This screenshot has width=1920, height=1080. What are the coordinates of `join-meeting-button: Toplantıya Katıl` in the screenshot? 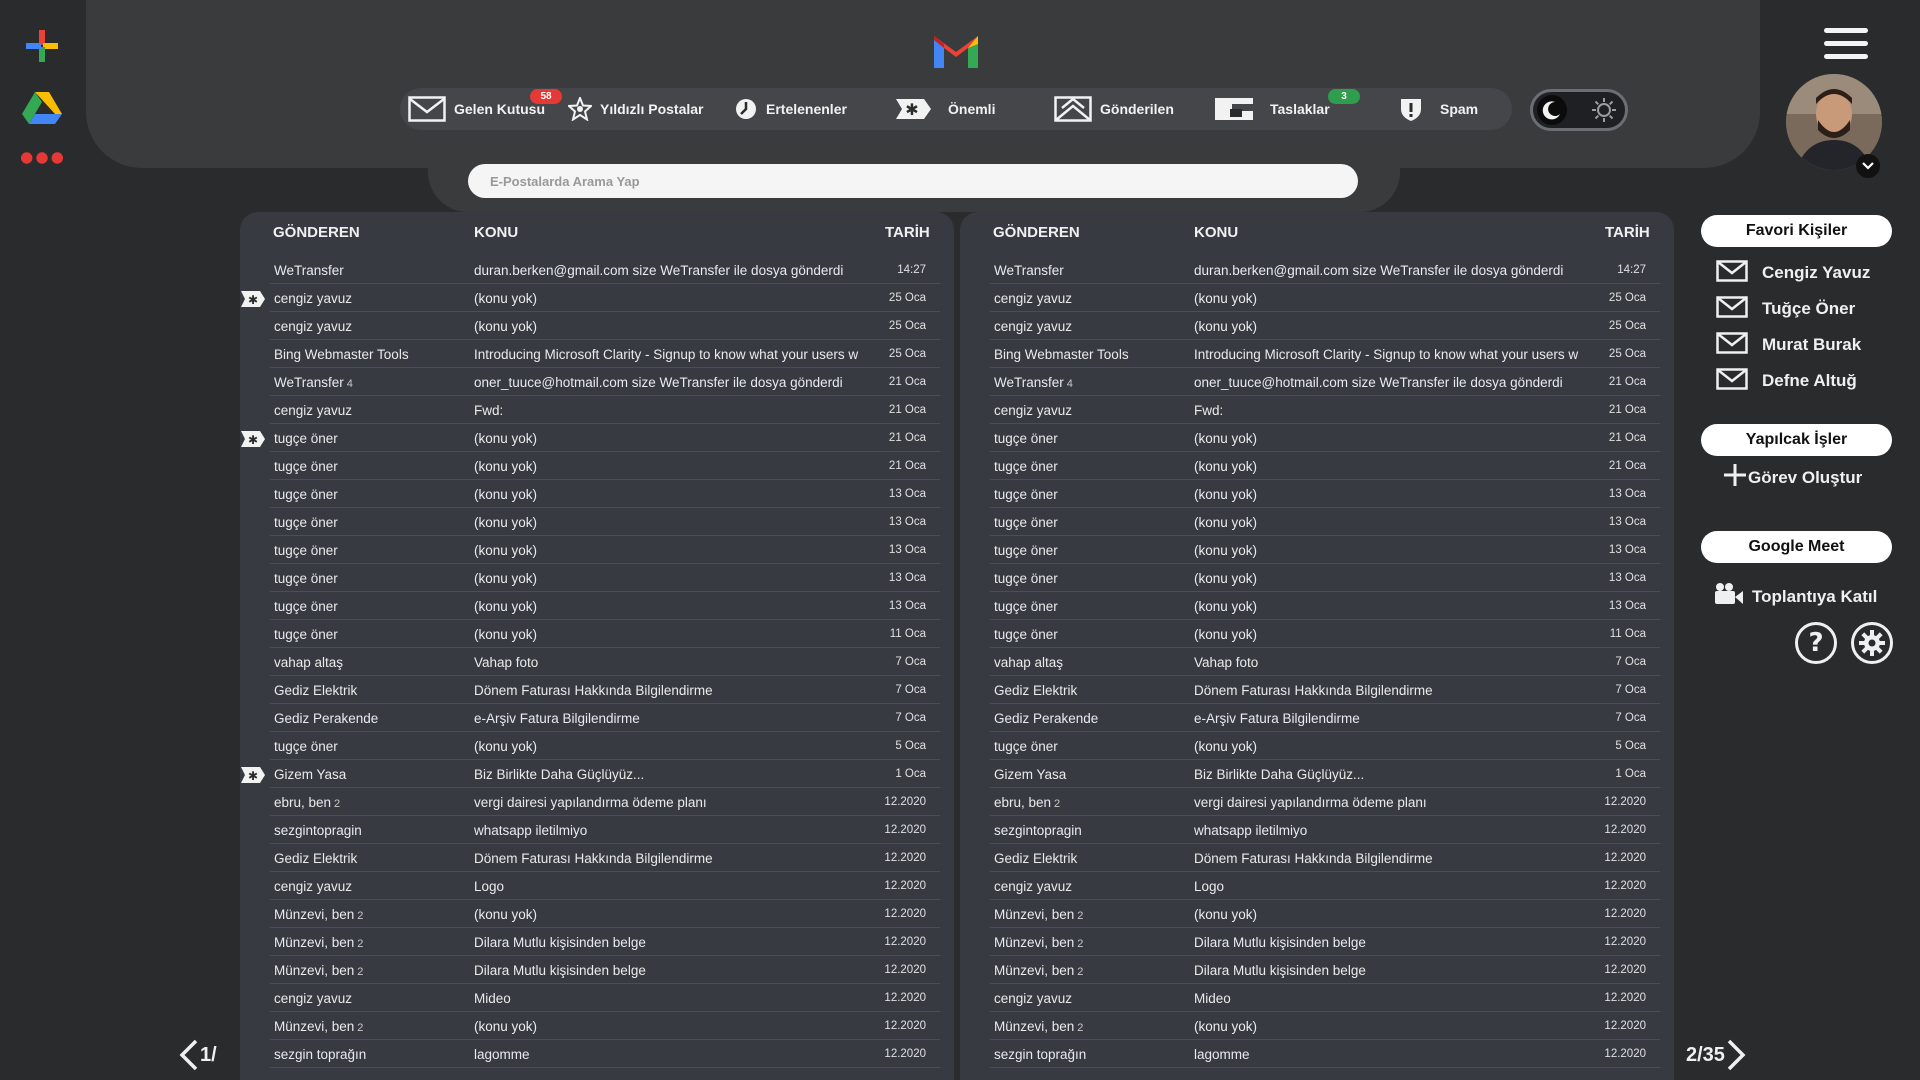 It's located at (1795, 596).